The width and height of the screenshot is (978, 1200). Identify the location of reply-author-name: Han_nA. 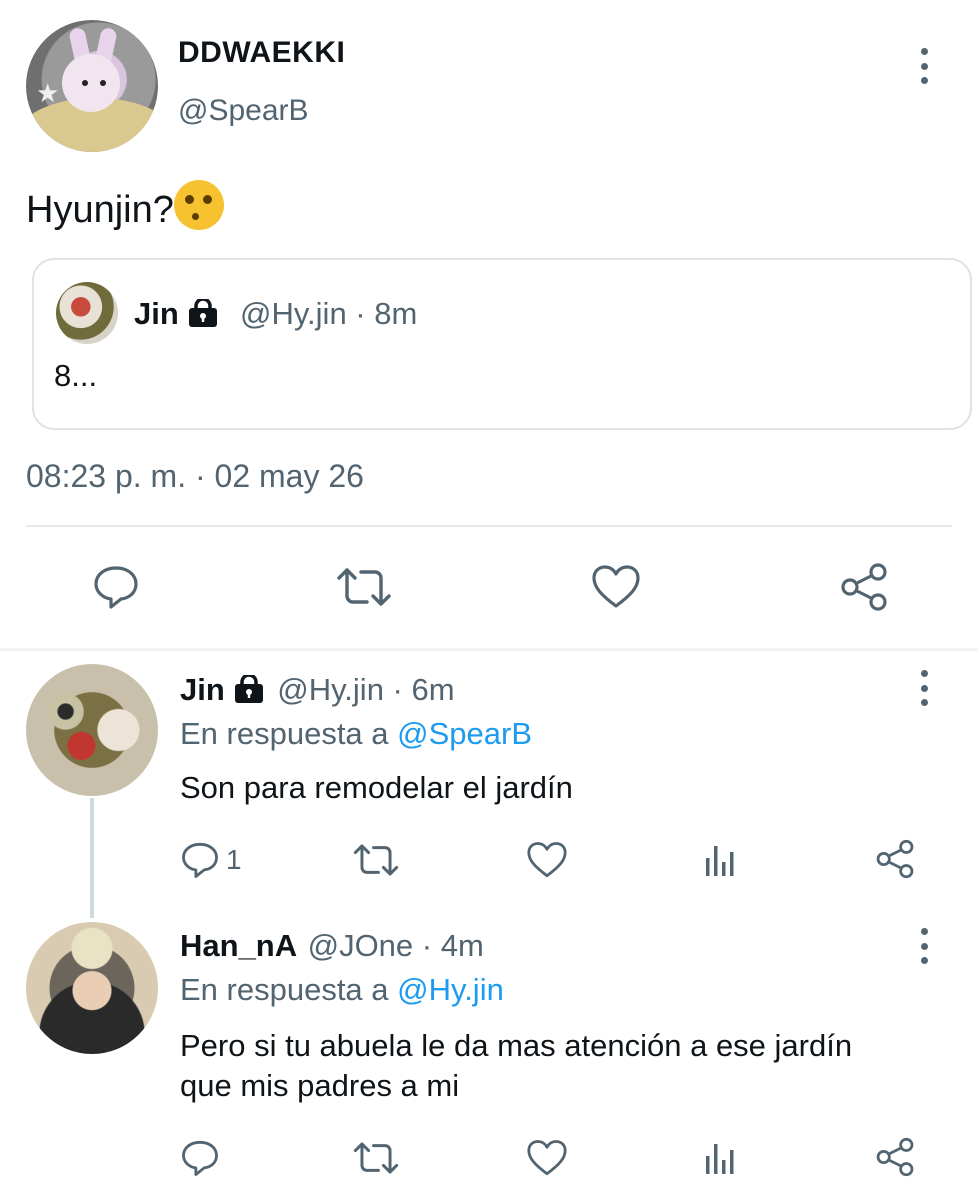
(238, 945).